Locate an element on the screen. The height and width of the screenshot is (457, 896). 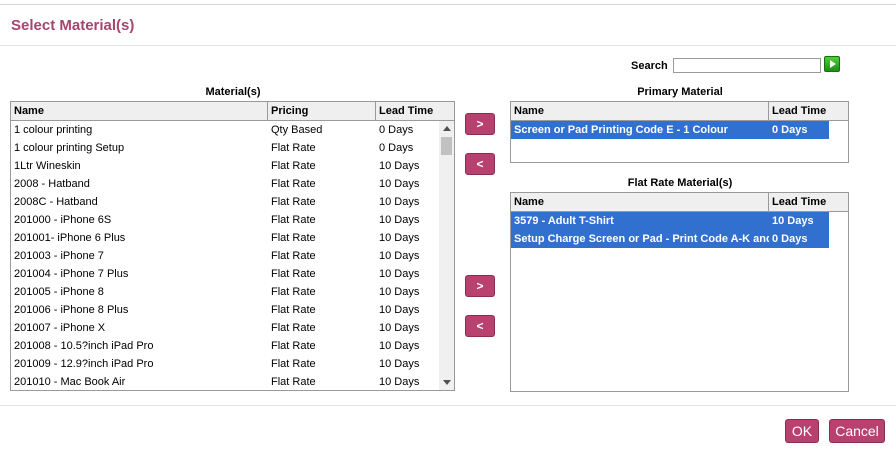
search-input is located at coordinates (747, 65).